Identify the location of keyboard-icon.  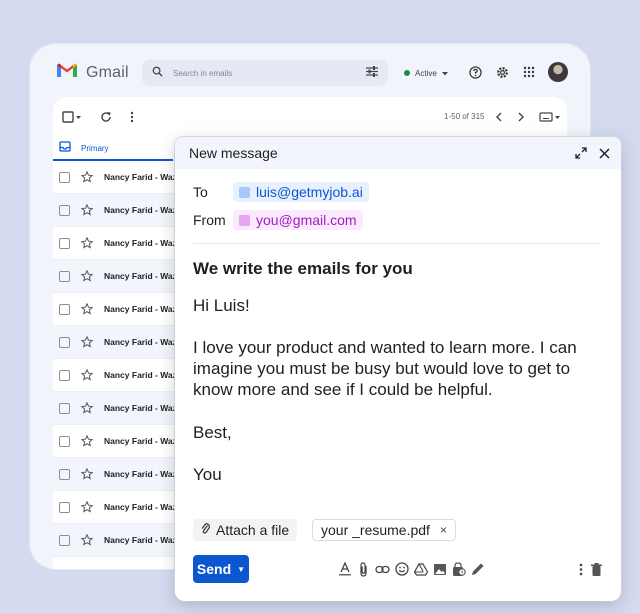
(550, 117).